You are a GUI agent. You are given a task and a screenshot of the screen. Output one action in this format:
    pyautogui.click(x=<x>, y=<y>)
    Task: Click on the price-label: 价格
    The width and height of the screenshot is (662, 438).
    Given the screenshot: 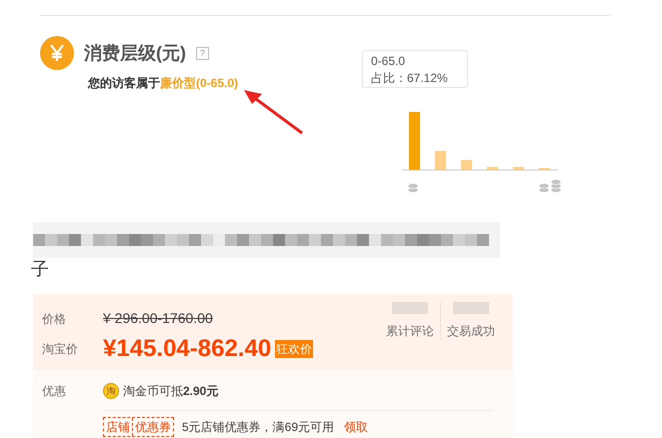 What is the action you would take?
    pyautogui.click(x=54, y=319)
    